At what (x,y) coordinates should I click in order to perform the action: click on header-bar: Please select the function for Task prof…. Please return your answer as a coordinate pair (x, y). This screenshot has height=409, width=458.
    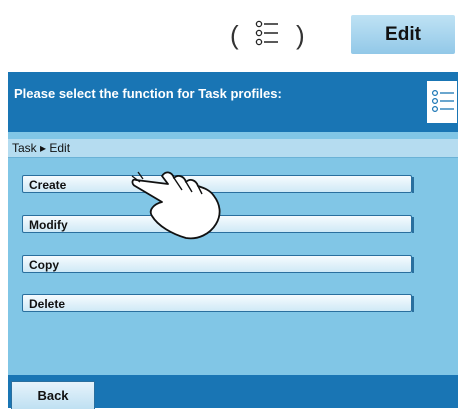
    Looking at the image, I should click on (233, 102).